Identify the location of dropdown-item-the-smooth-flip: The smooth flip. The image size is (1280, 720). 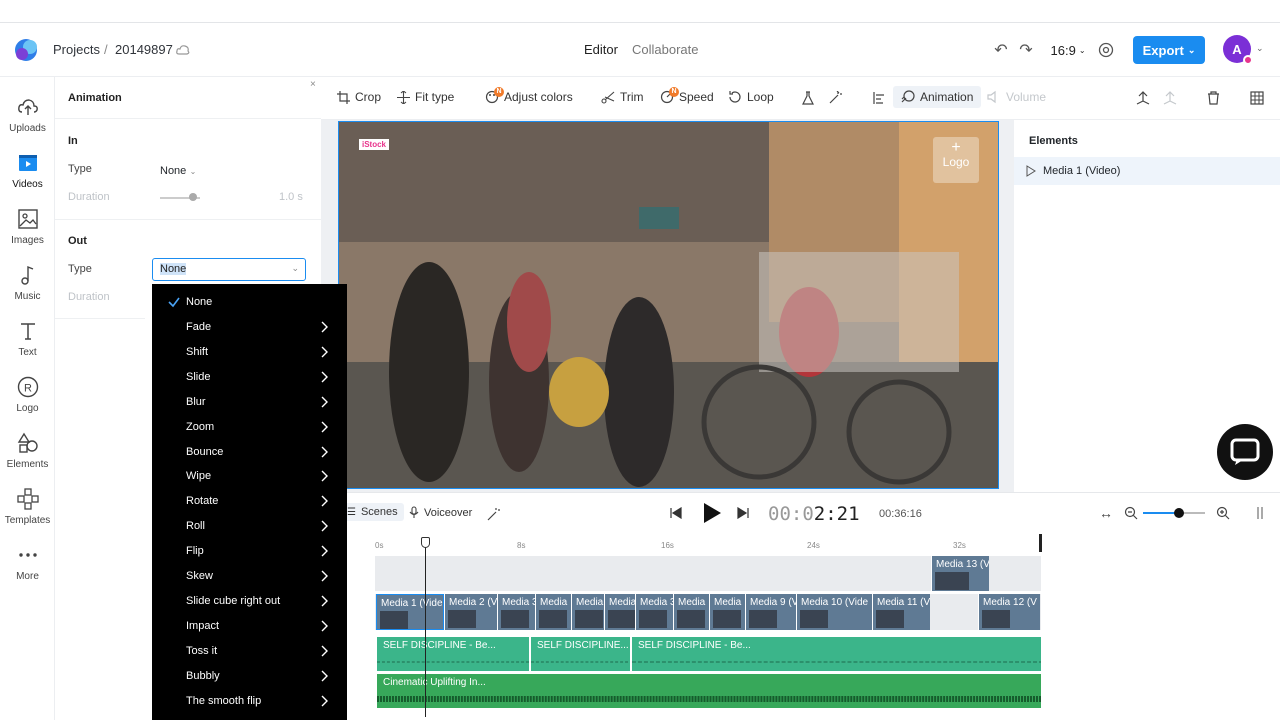
(249, 701).